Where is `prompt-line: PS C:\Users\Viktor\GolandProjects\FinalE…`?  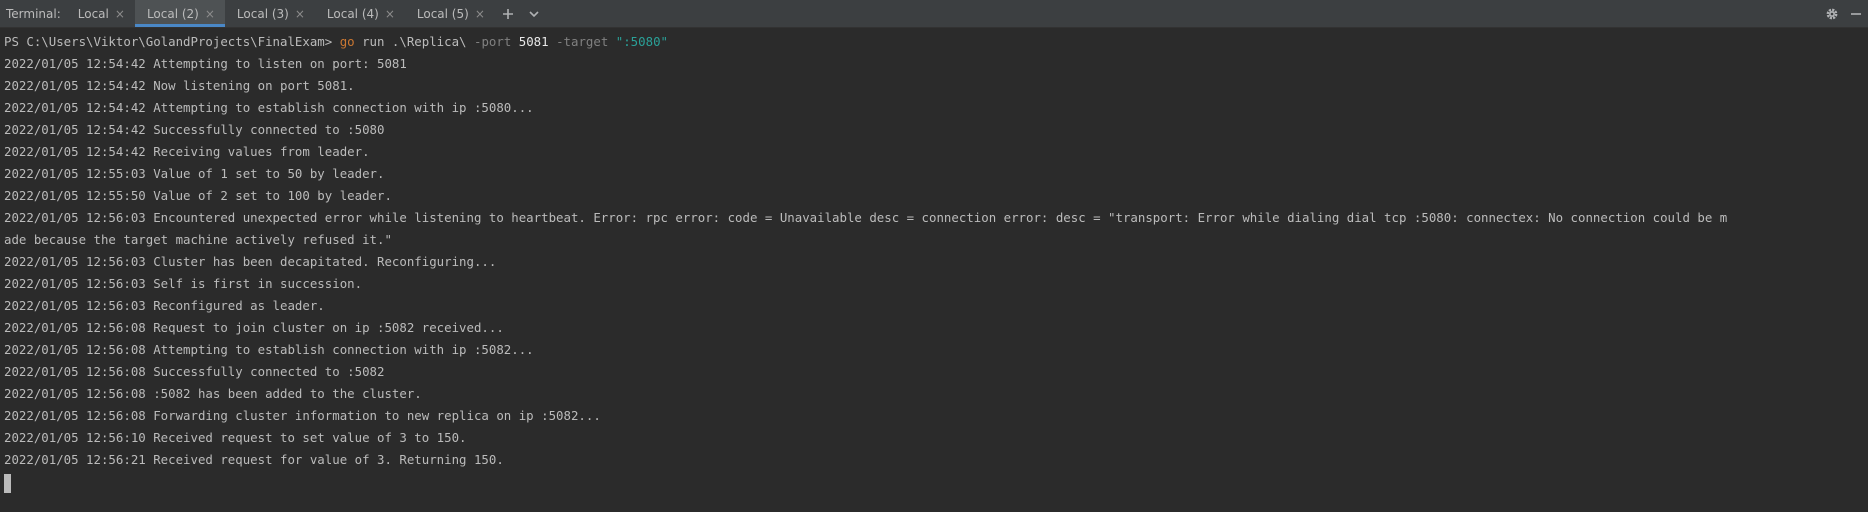 prompt-line: PS C:\Users\Viktor\GolandProjects\FinalE… is located at coordinates (936, 42).